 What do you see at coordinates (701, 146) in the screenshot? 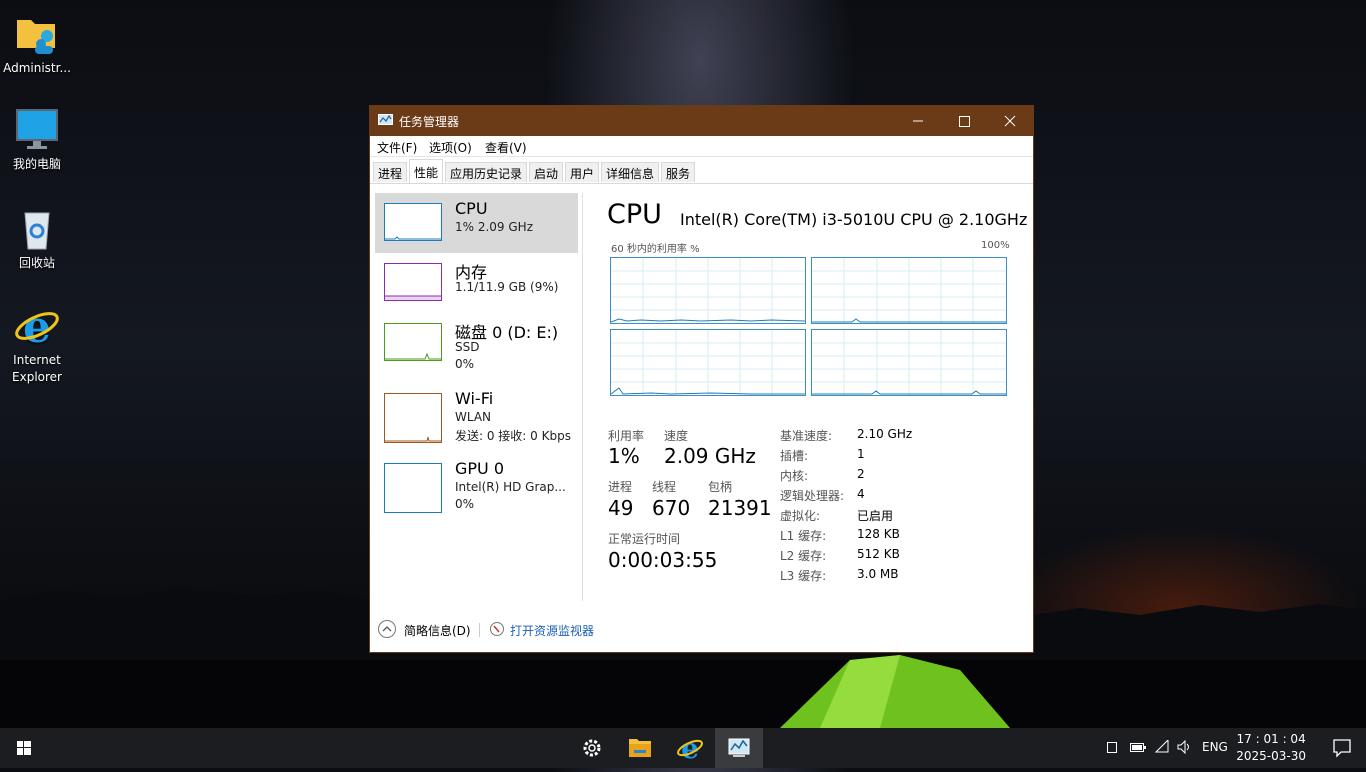
I see `menu-bar: 文件(F) 选项(O) 查看(V)` at bounding box center [701, 146].